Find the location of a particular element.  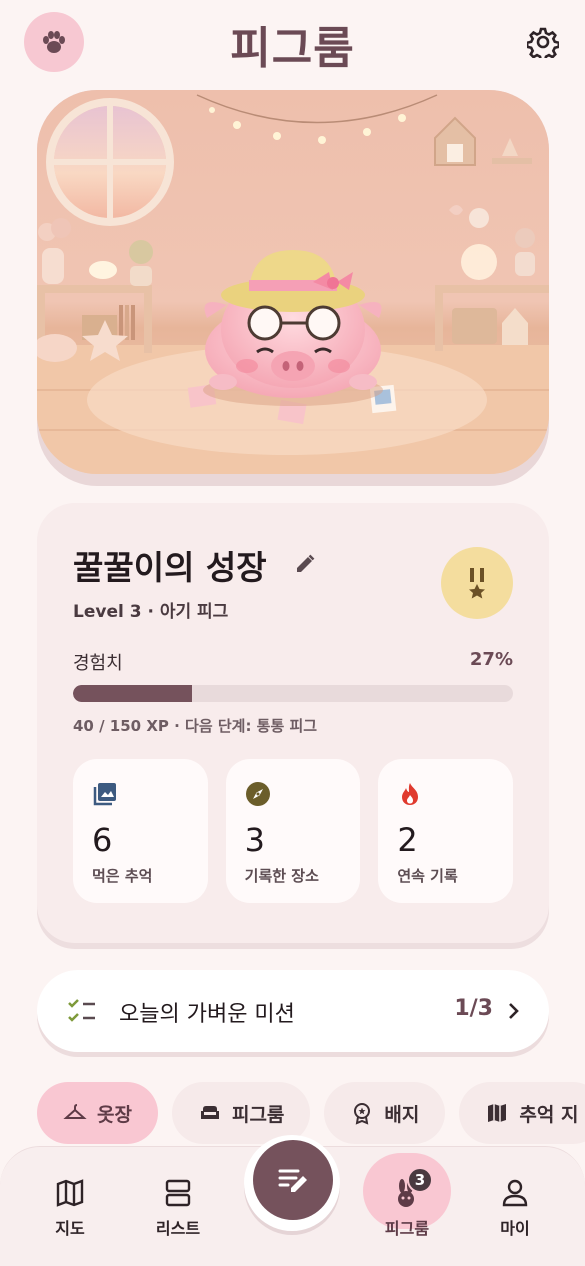

chip-label: 추억 지 is located at coordinates (549, 1114).